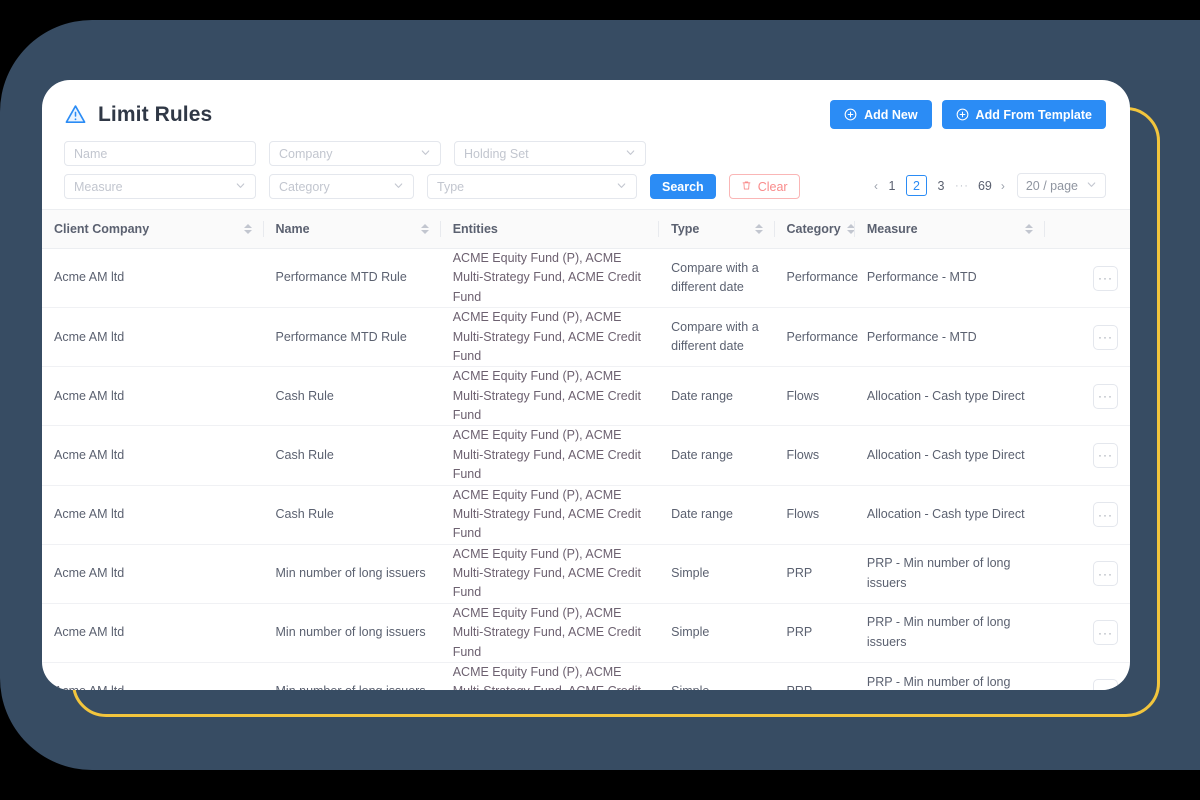 The height and width of the screenshot is (800, 1200). What do you see at coordinates (550, 229) in the screenshot?
I see `column-header-entities: Entities` at bounding box center [550, 229].